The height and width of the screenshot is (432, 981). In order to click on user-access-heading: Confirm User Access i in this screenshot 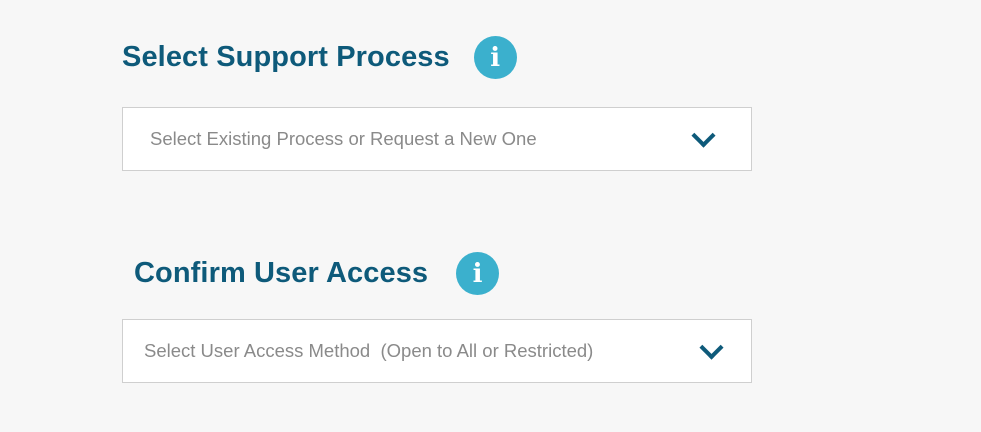, I will do `click(317, 273)`.